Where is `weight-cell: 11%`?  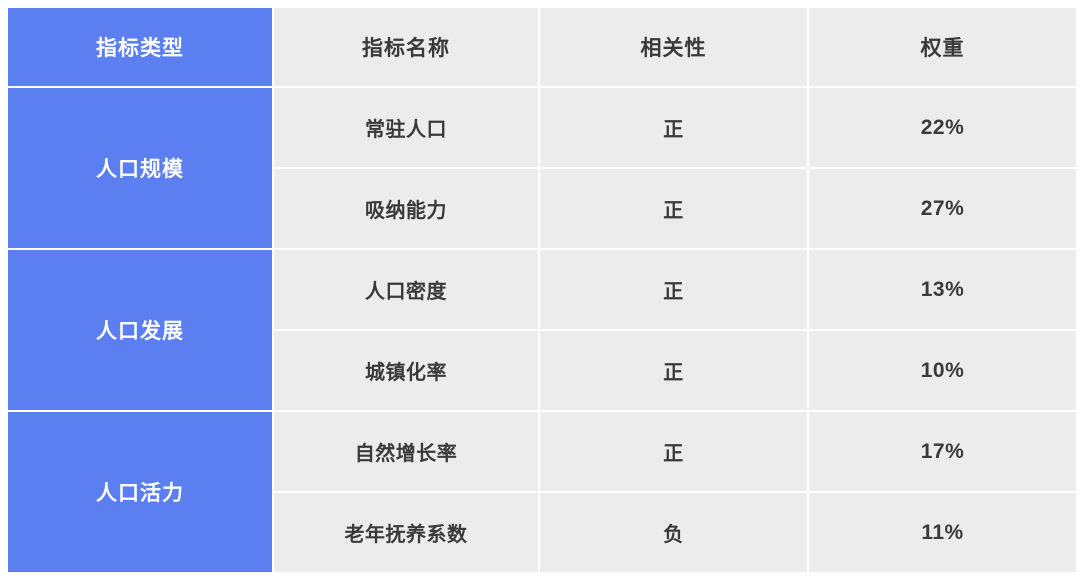
weight-cell: 11% is located at coordinates (942, 532).